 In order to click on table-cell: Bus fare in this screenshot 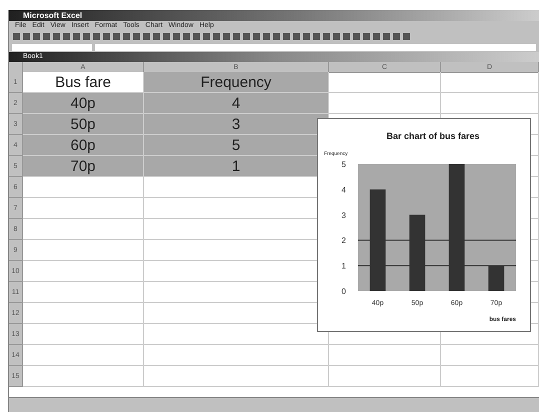, I will do `click(83, 82)`.